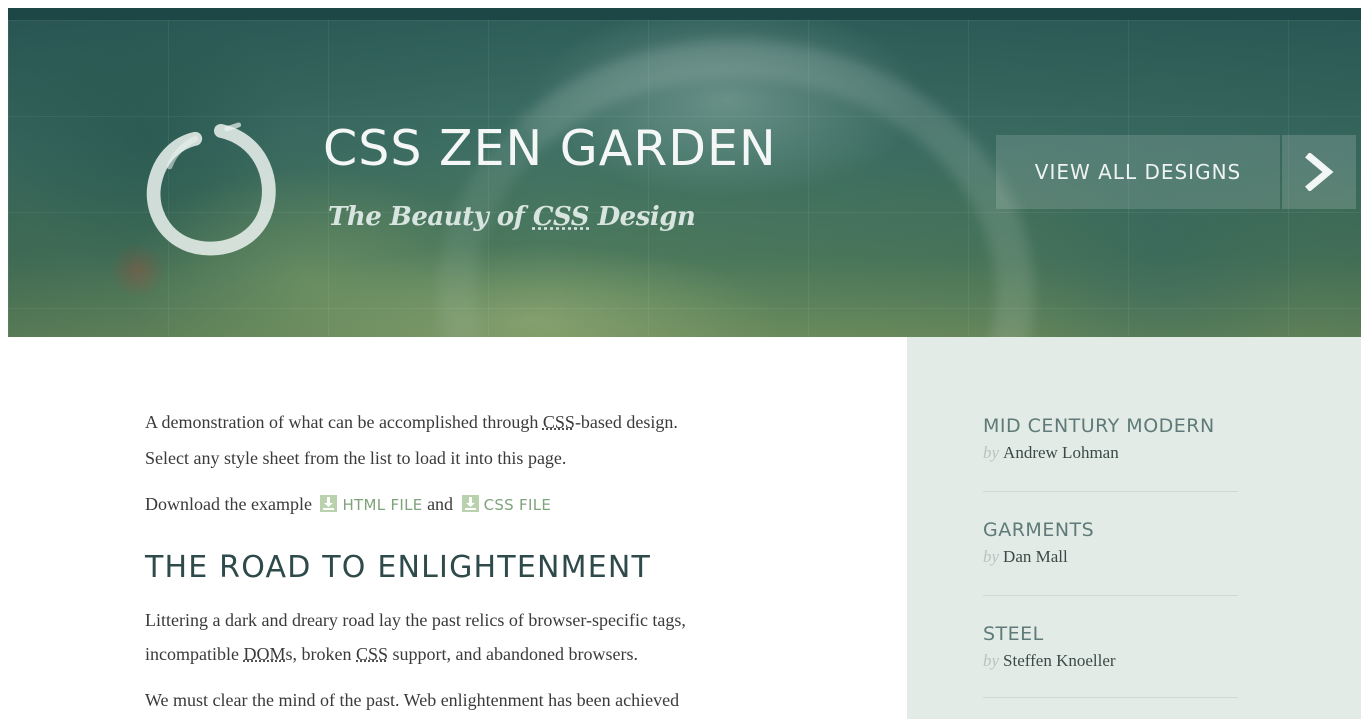 The image size is (1361, 719). What do you see at coordinates (1110, 530) in the screenshot?
I see `design-name: GARMENTS` at bounding box center [1110, 530].